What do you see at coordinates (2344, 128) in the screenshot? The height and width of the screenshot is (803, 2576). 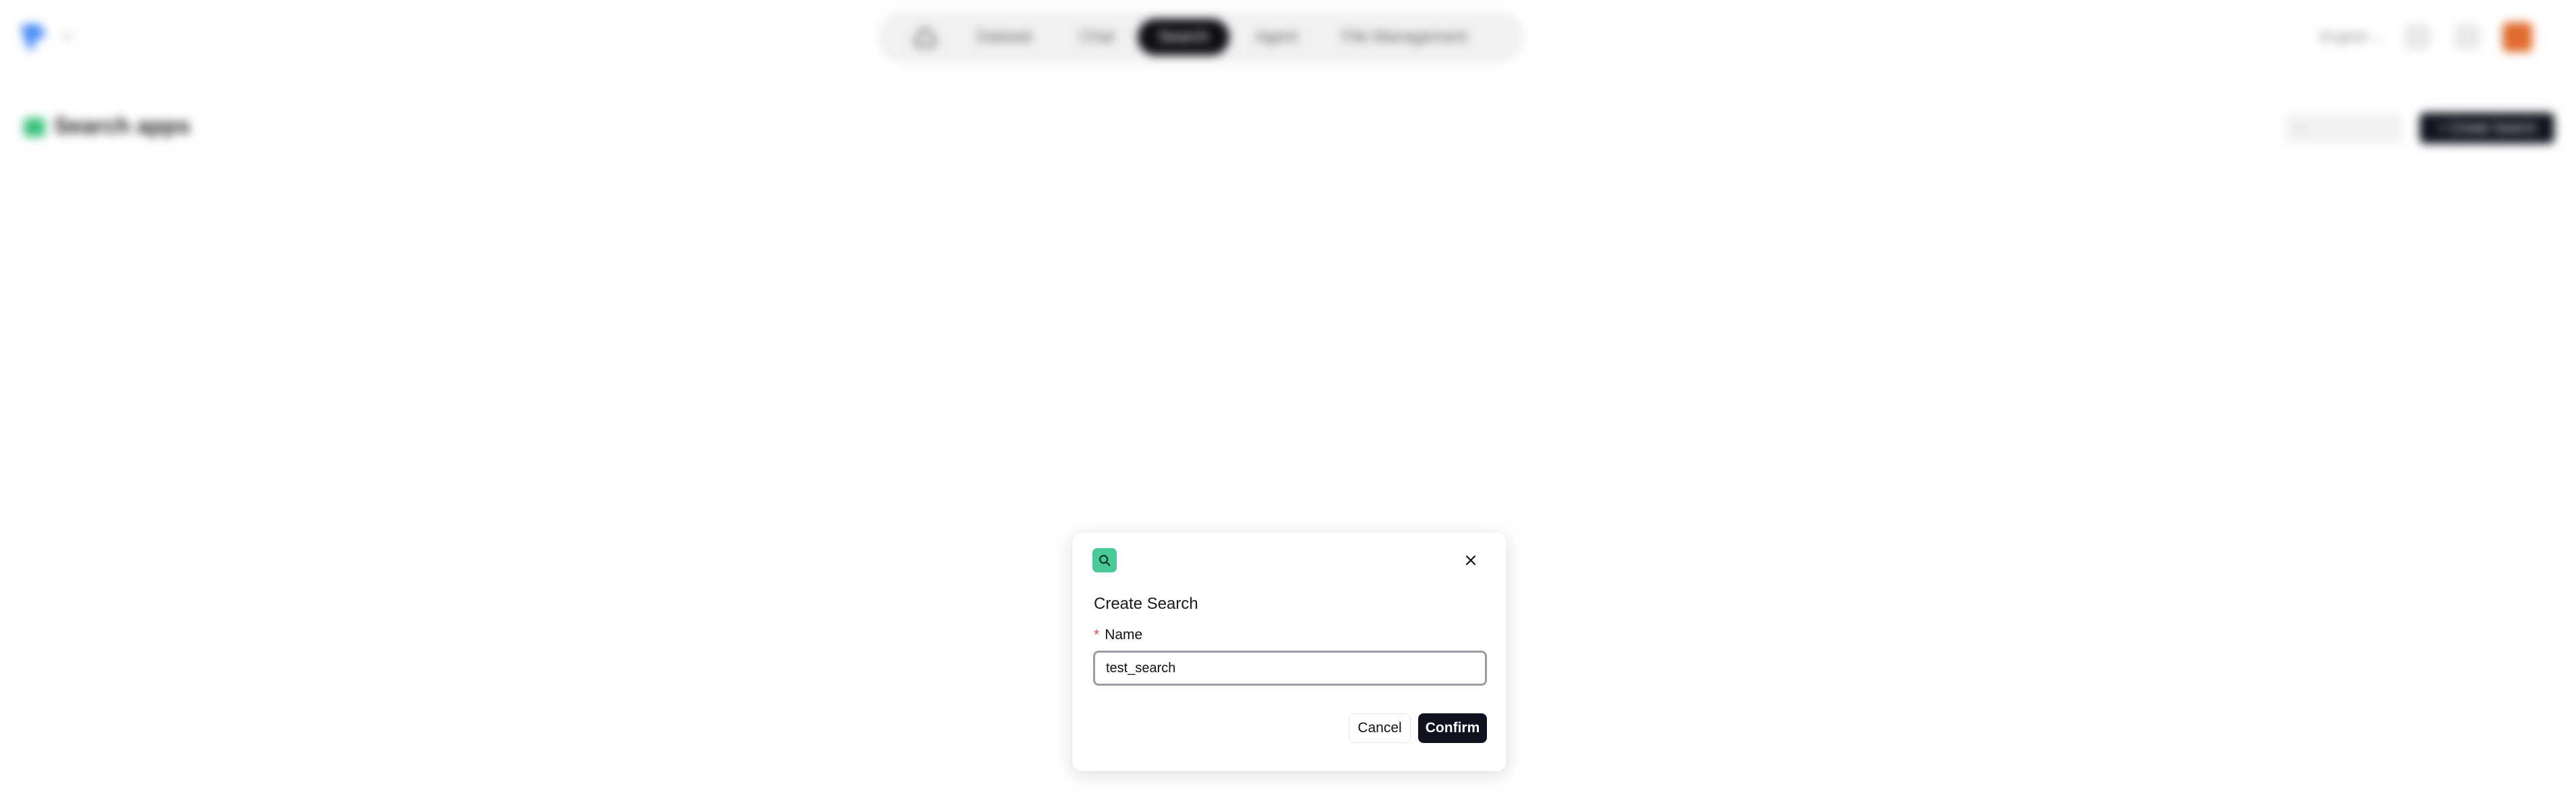 I see `page-search-input: ⌕` at bounding box center [2344, 128].